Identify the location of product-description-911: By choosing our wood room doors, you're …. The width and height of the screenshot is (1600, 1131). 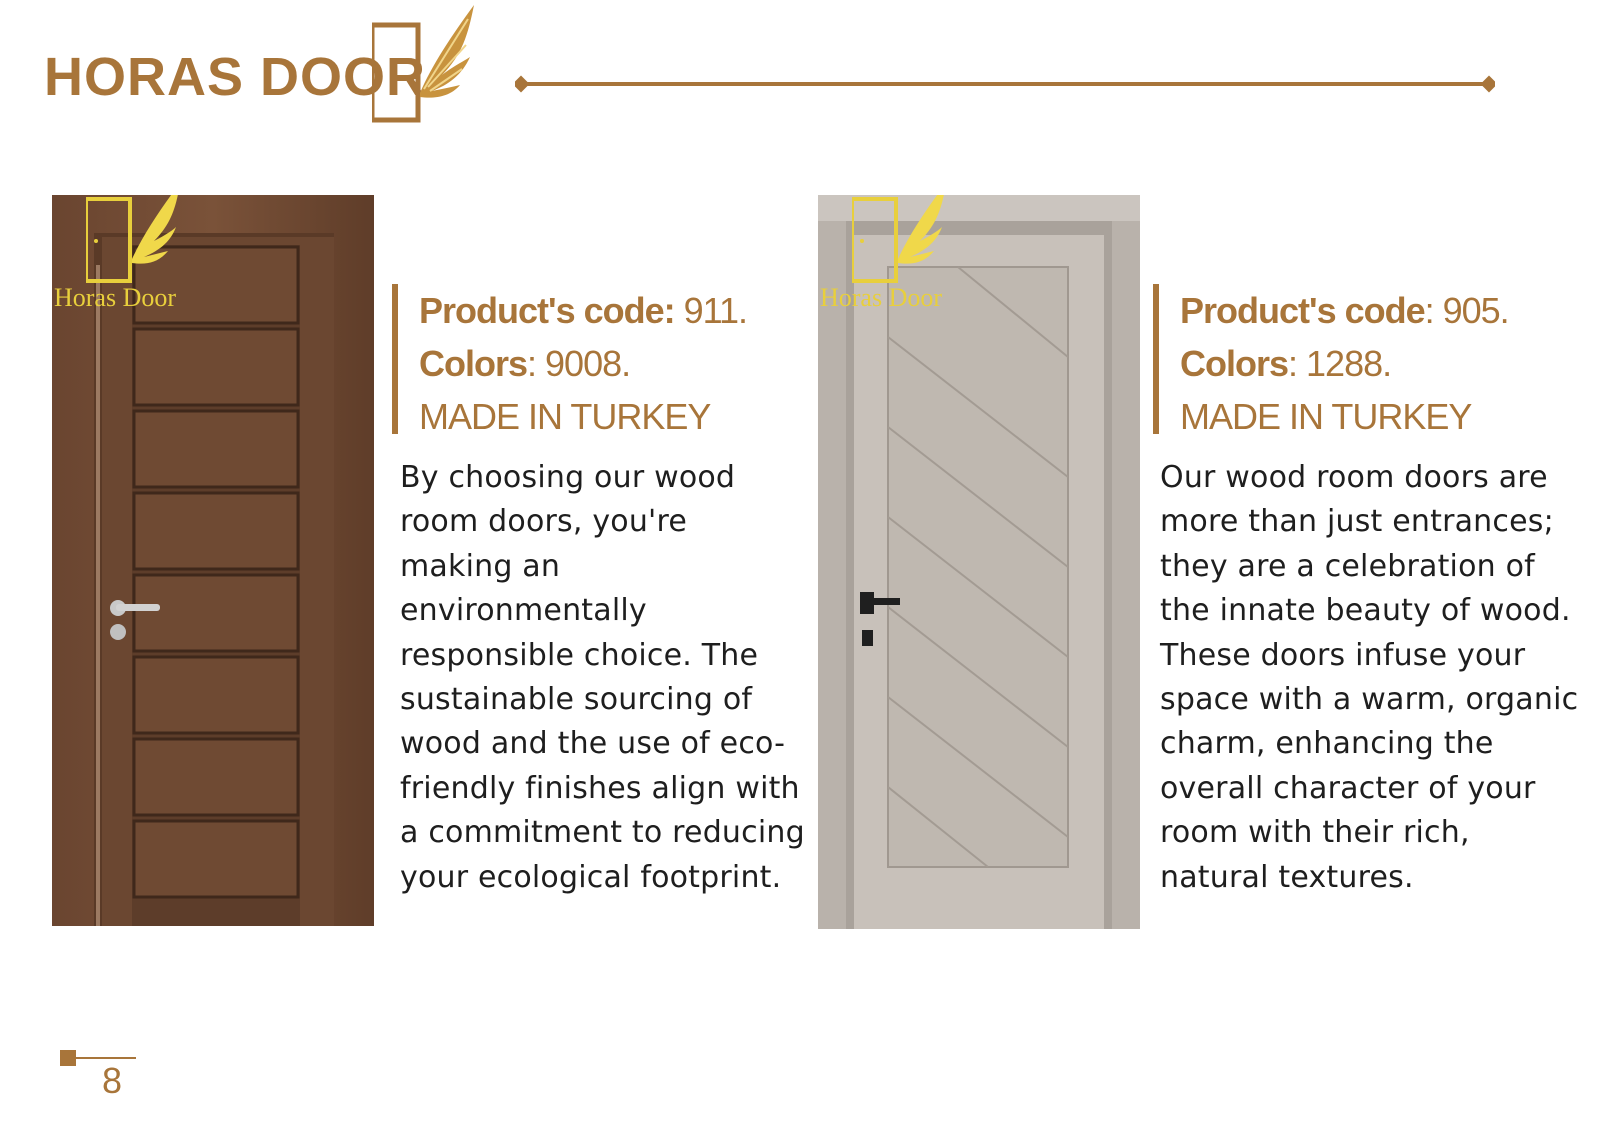
(602, 677).